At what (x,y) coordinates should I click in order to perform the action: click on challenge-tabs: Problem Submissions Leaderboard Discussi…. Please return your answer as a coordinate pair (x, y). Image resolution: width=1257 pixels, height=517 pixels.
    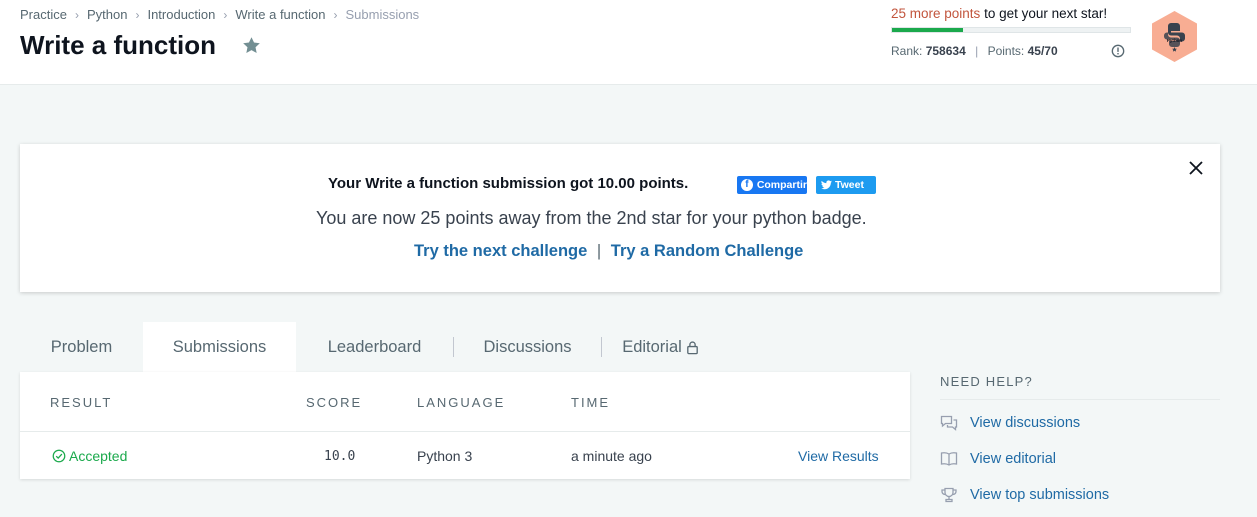
    Looking at the image, I should click on (370, 347).